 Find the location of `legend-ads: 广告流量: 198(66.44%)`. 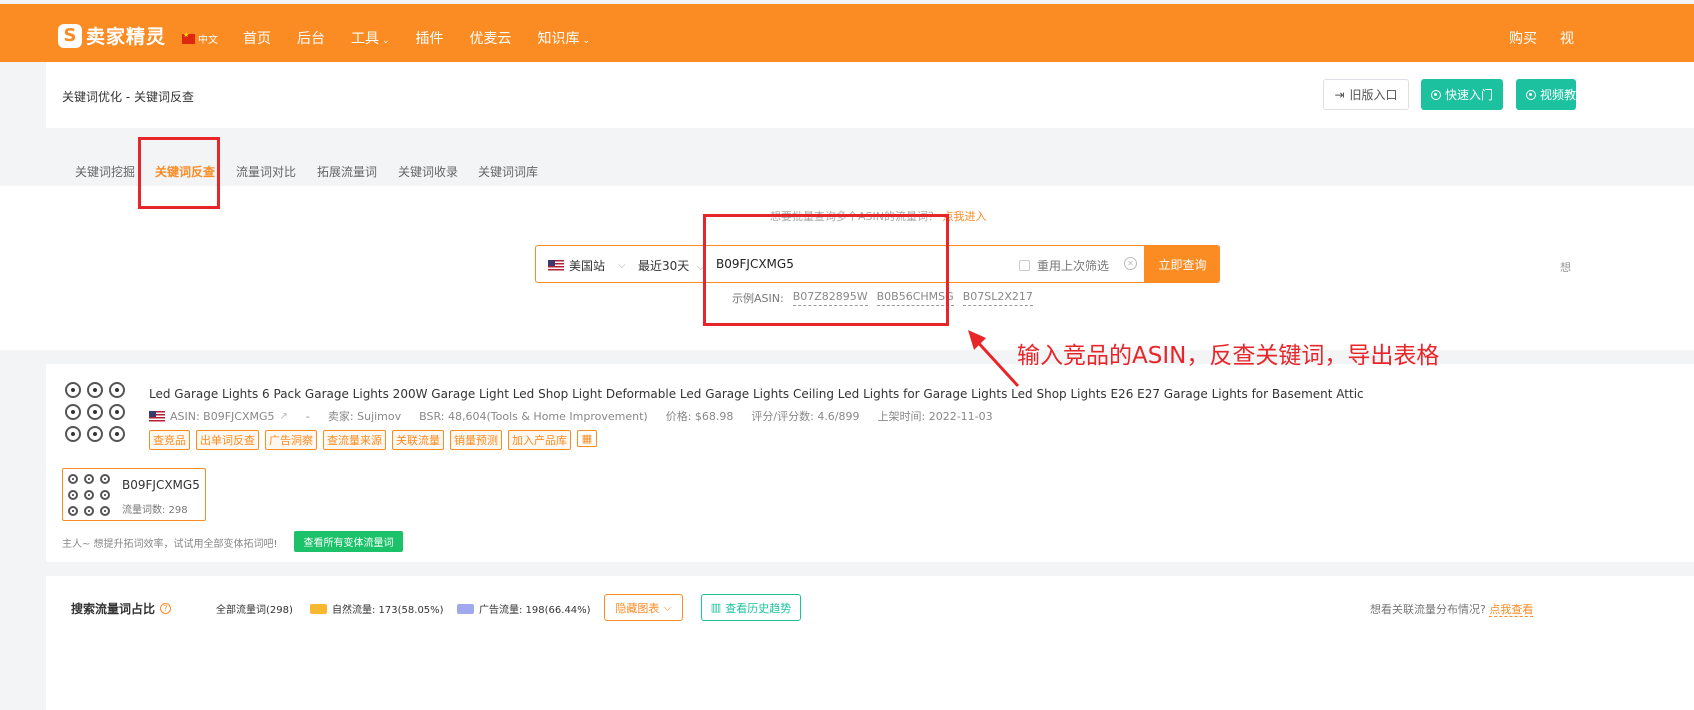

legend-ads: 广告流量: 198(66.44%) is located at coordinates (524, 608).